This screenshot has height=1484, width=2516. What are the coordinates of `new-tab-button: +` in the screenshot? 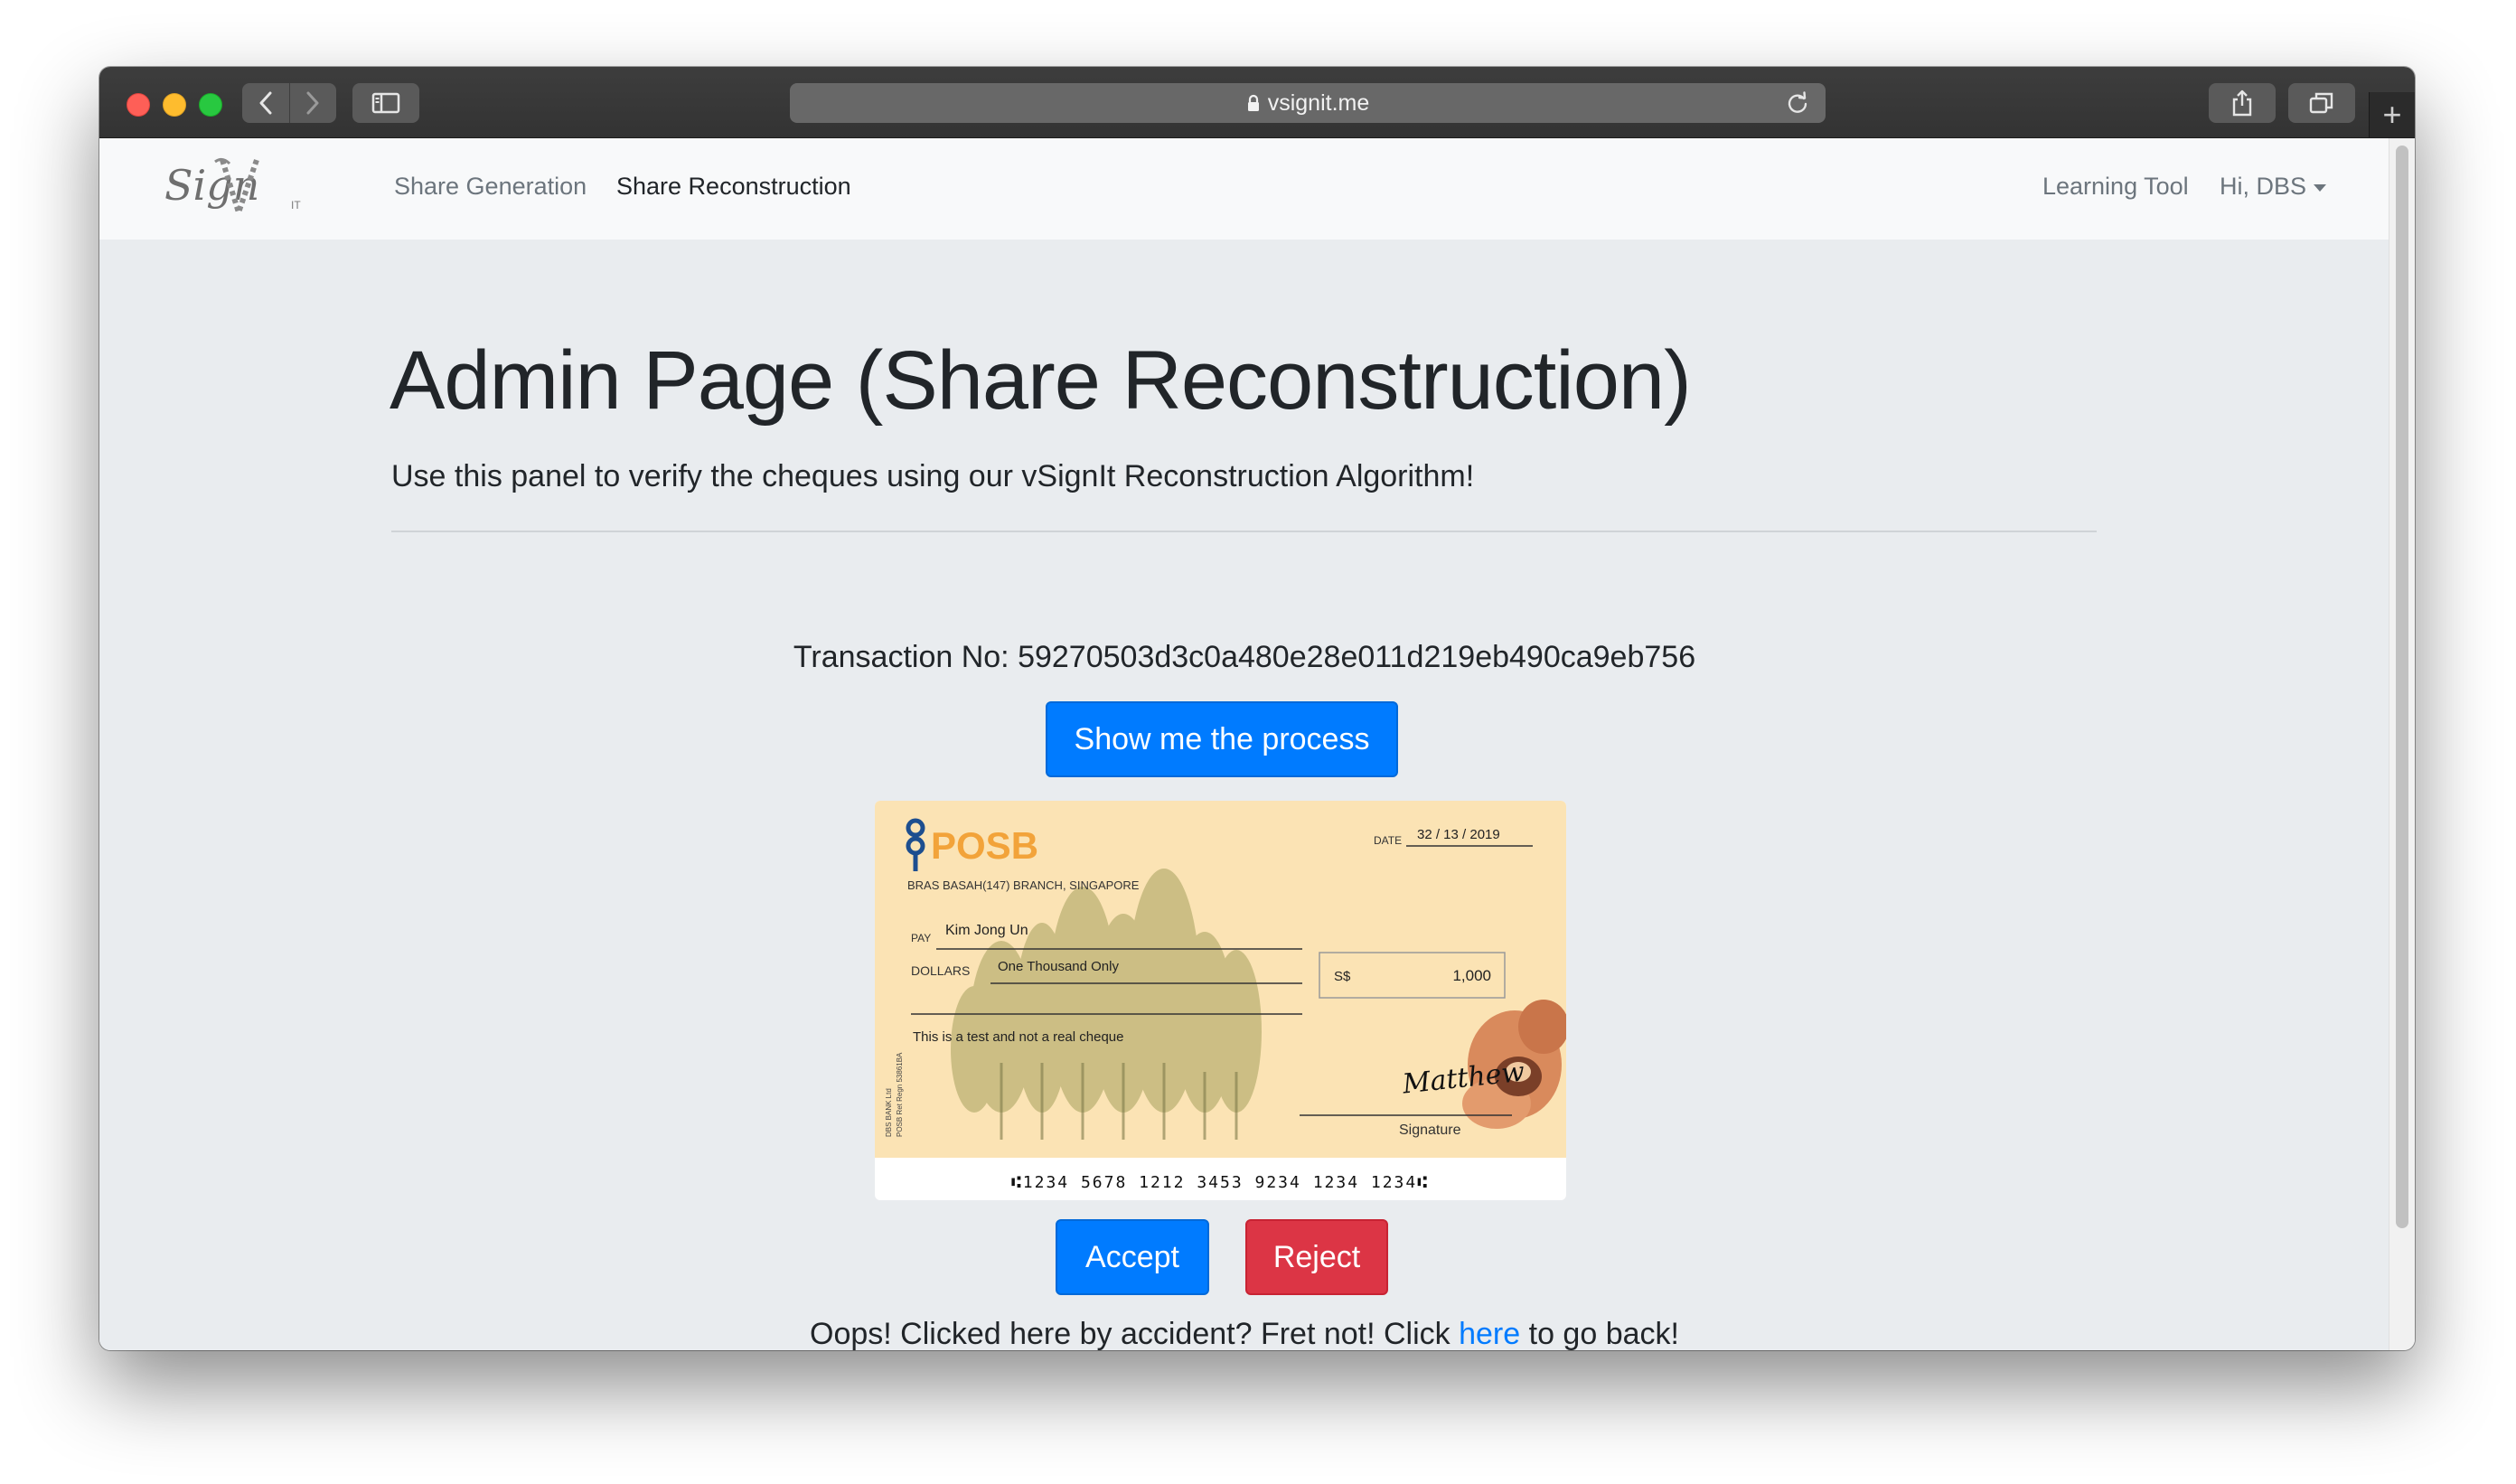 It's located at (2392, 114).